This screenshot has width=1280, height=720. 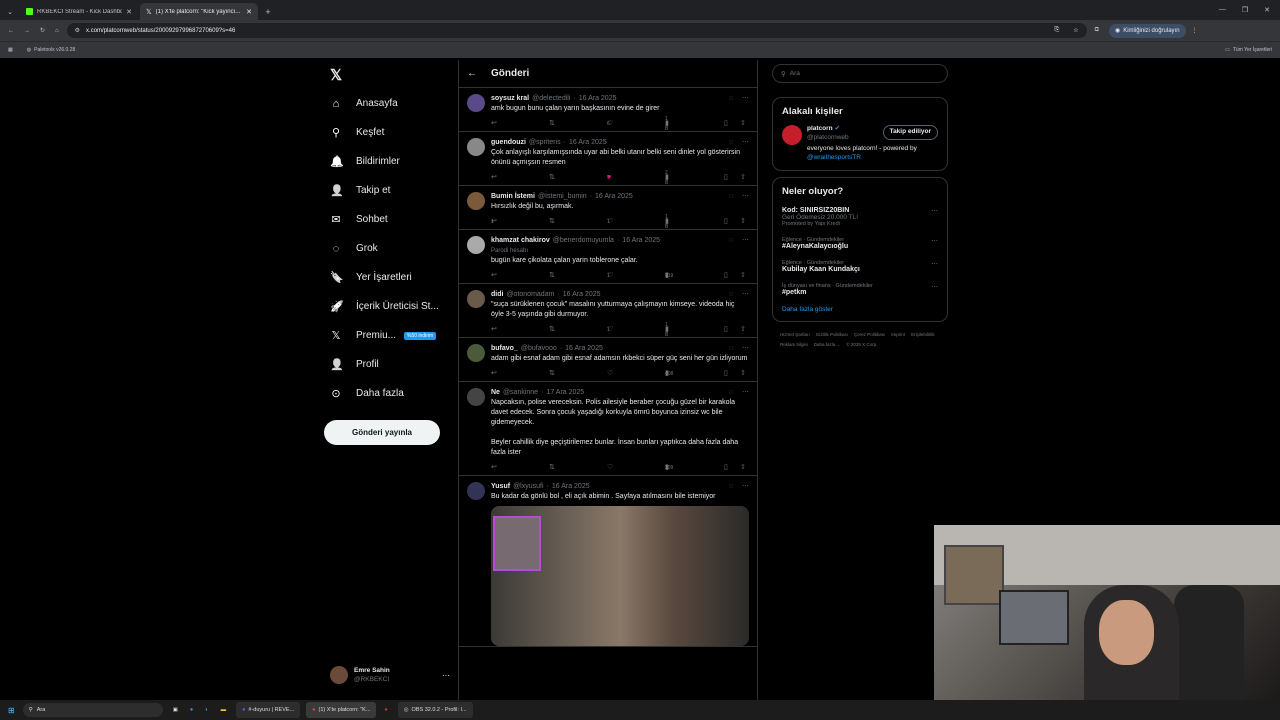 I want to click on nav-item-9: 👤 Profil, so click(x=384, y=364).